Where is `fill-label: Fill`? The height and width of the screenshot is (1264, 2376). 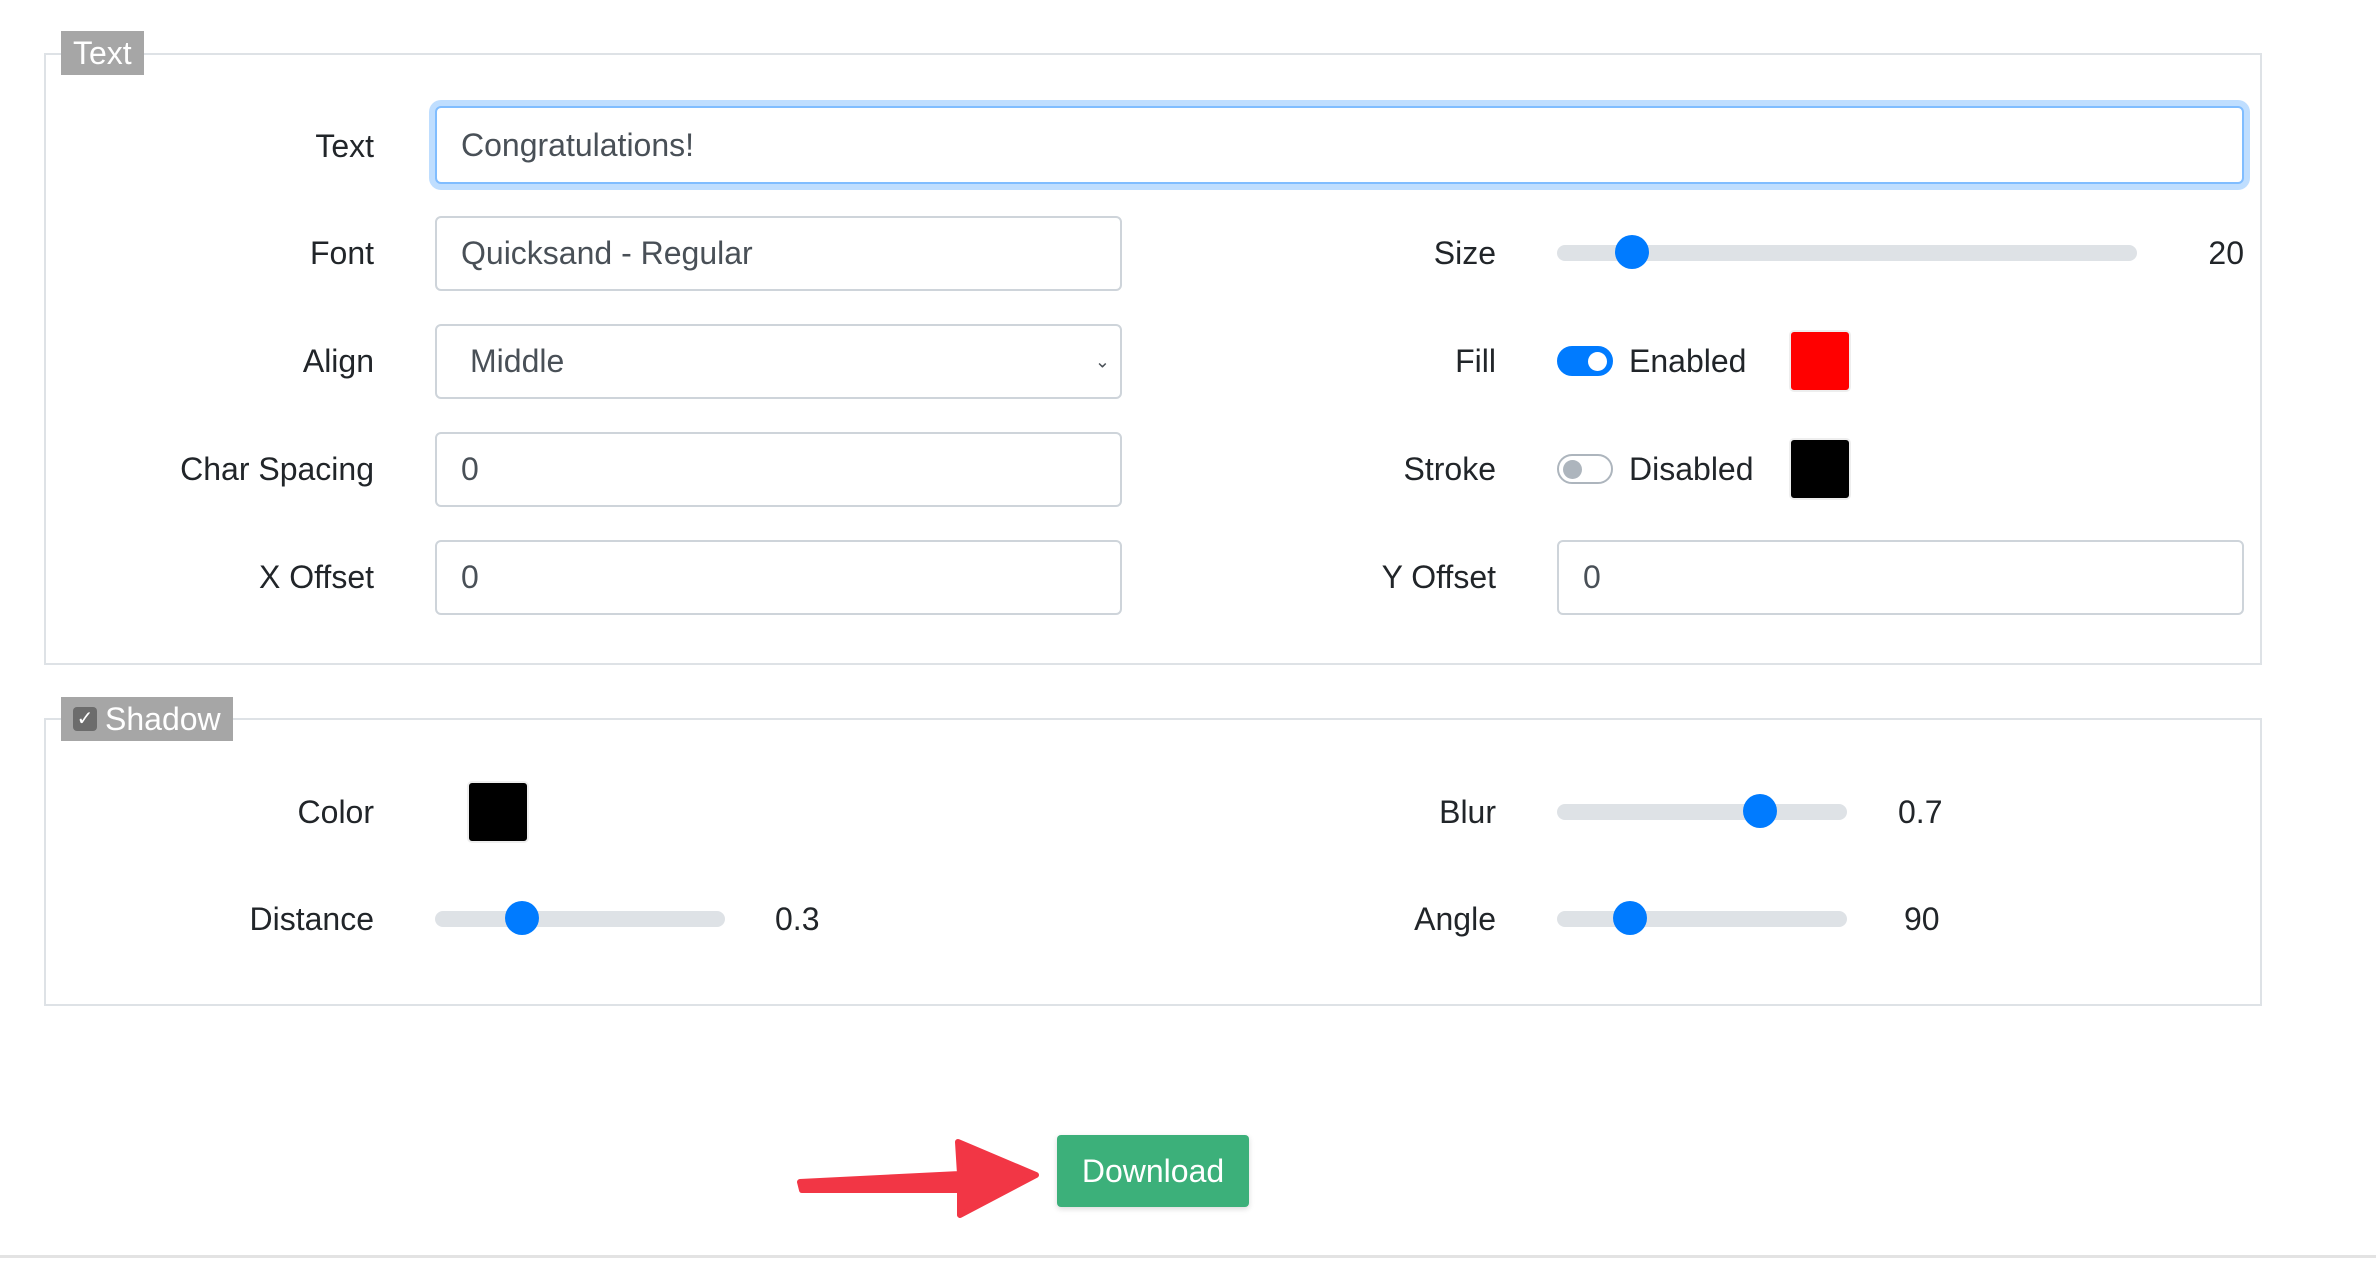
fill-label: Fill is located at coordinates (1475, 361).